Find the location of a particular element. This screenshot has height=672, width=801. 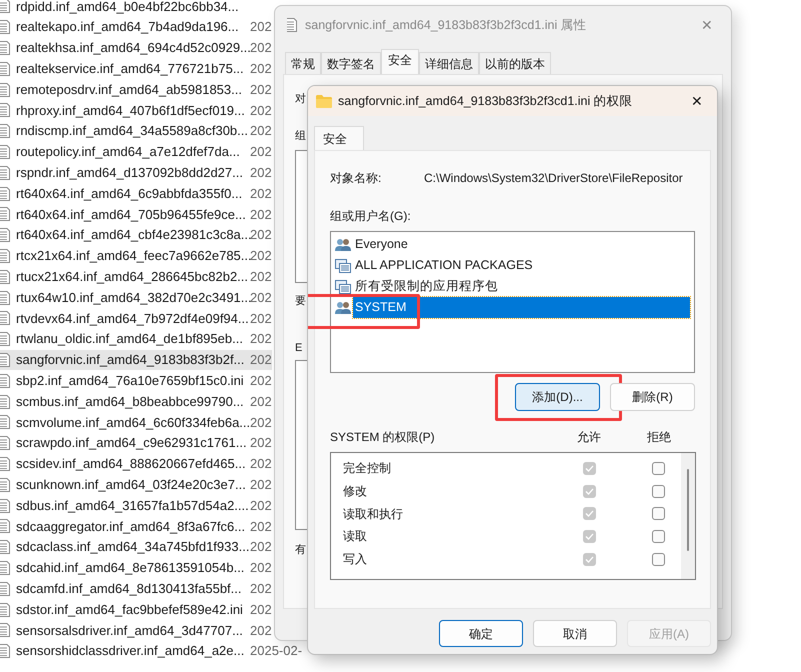

permissions-label: SYSTEM 的权限(P) is located at coordinates (383, 437).